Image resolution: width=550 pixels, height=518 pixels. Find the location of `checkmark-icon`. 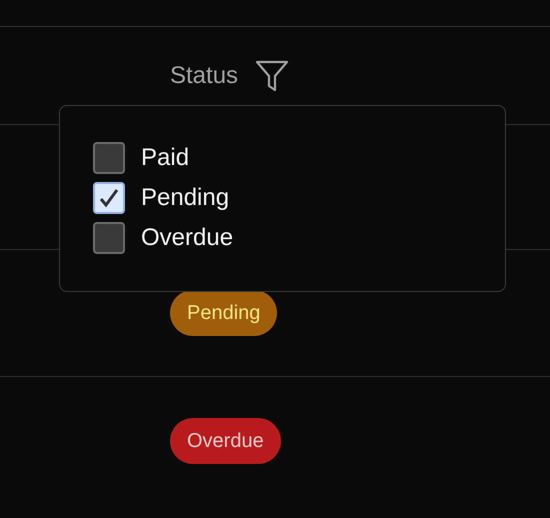

checkmark-icon is located at coordinates (109, 198).